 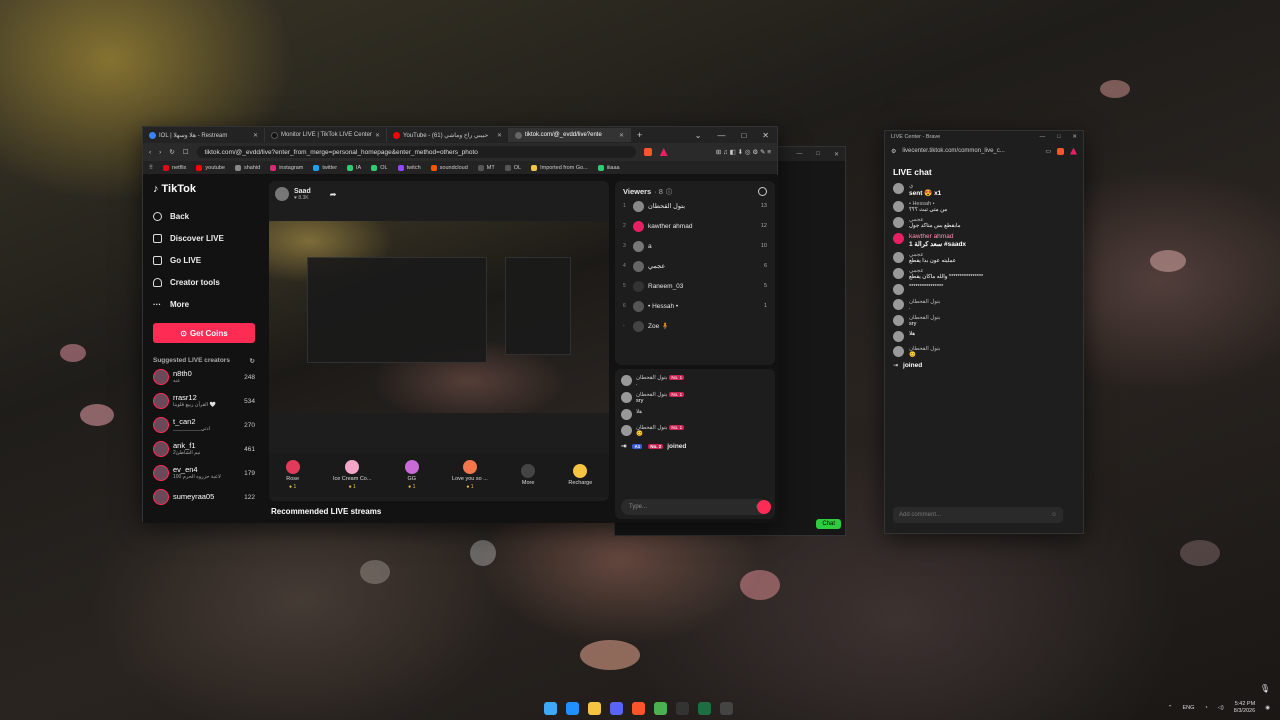 What do you see at coordinates (186, 152) in the screenshot?
I see `bookmark-icon: ☐` at bounding box center [186, 152].